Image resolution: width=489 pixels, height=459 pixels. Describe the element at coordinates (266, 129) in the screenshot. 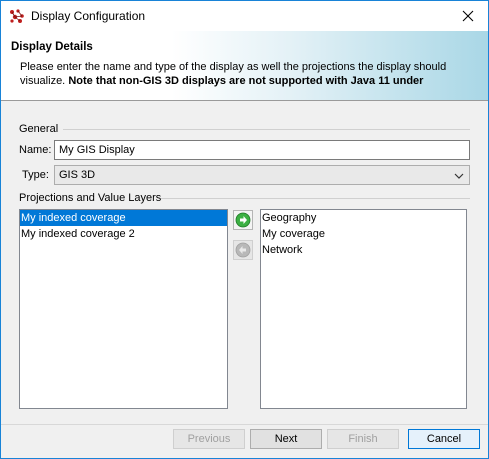

I see `general-separator` at that location.